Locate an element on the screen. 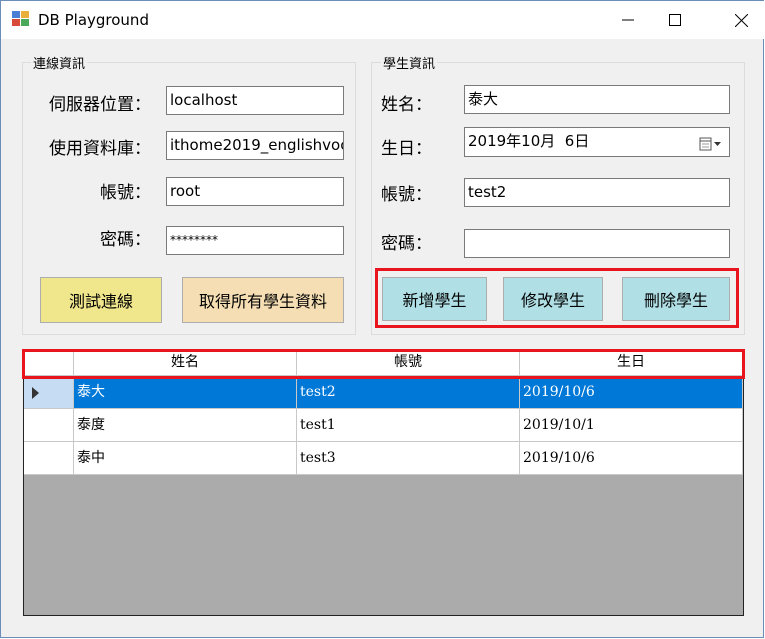 The height and width of the screenshot is (639, 765). table-row-account: test2 is located at coordinates (408, 392).